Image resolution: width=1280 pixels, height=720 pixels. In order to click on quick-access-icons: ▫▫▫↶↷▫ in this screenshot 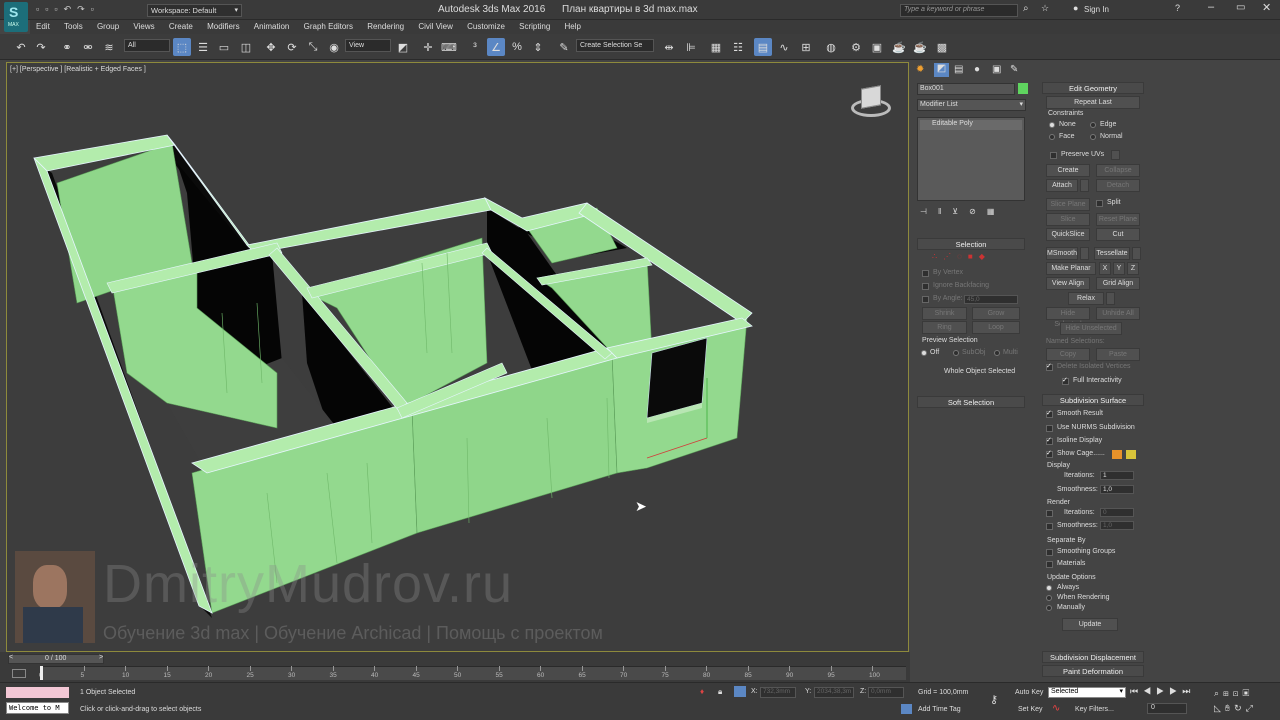, I will do `click(88, 10)`.